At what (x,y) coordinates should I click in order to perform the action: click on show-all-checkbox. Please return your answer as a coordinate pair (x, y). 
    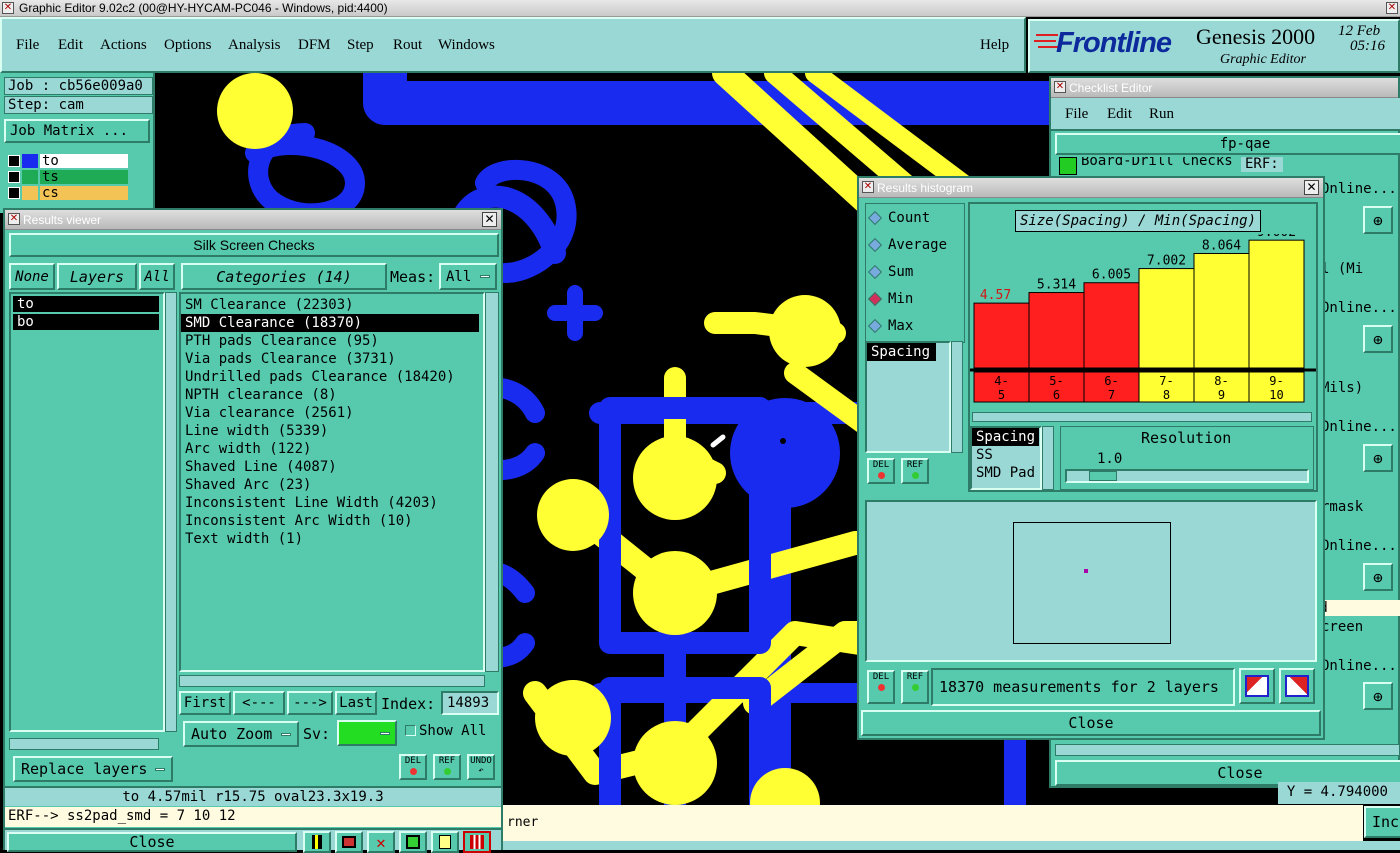
    Looking at the image, I should click on (410, 730).